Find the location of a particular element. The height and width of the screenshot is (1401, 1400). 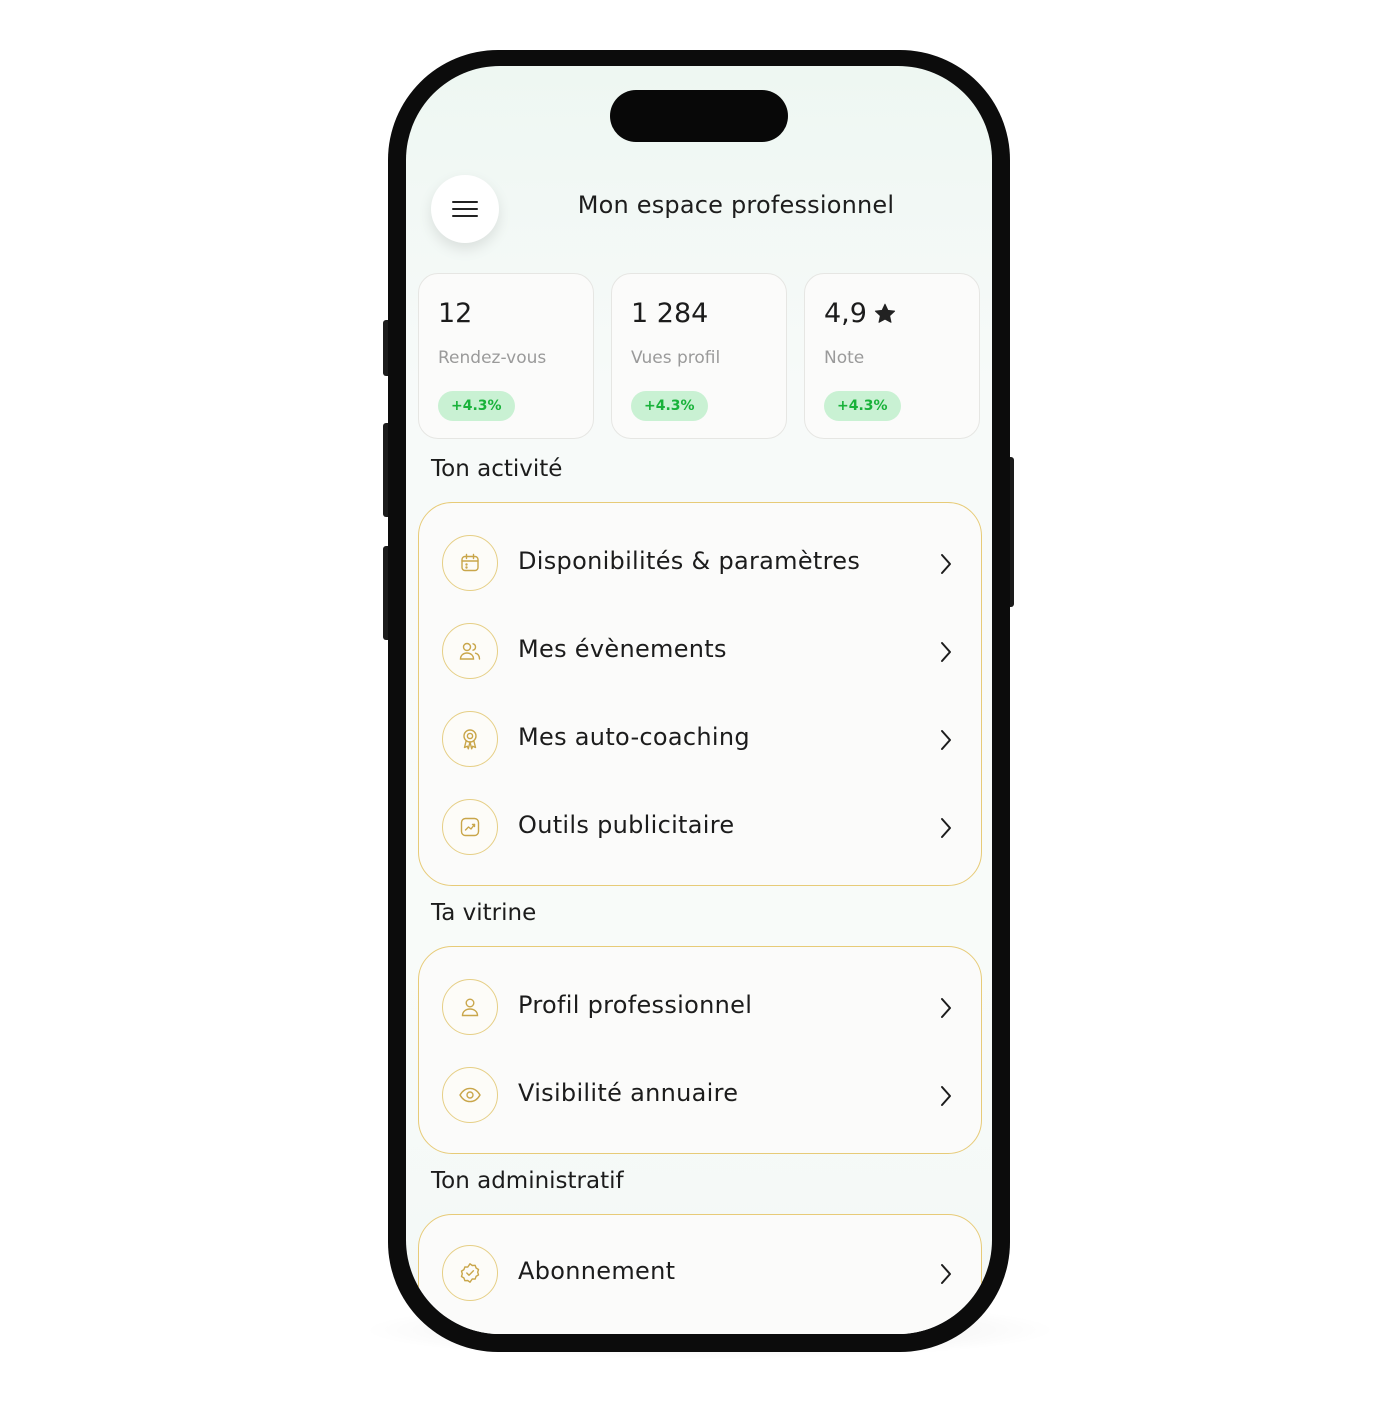

stat-card-appointments: 12 Rendez-vous +4.3% is located at coordinates (506, 356).